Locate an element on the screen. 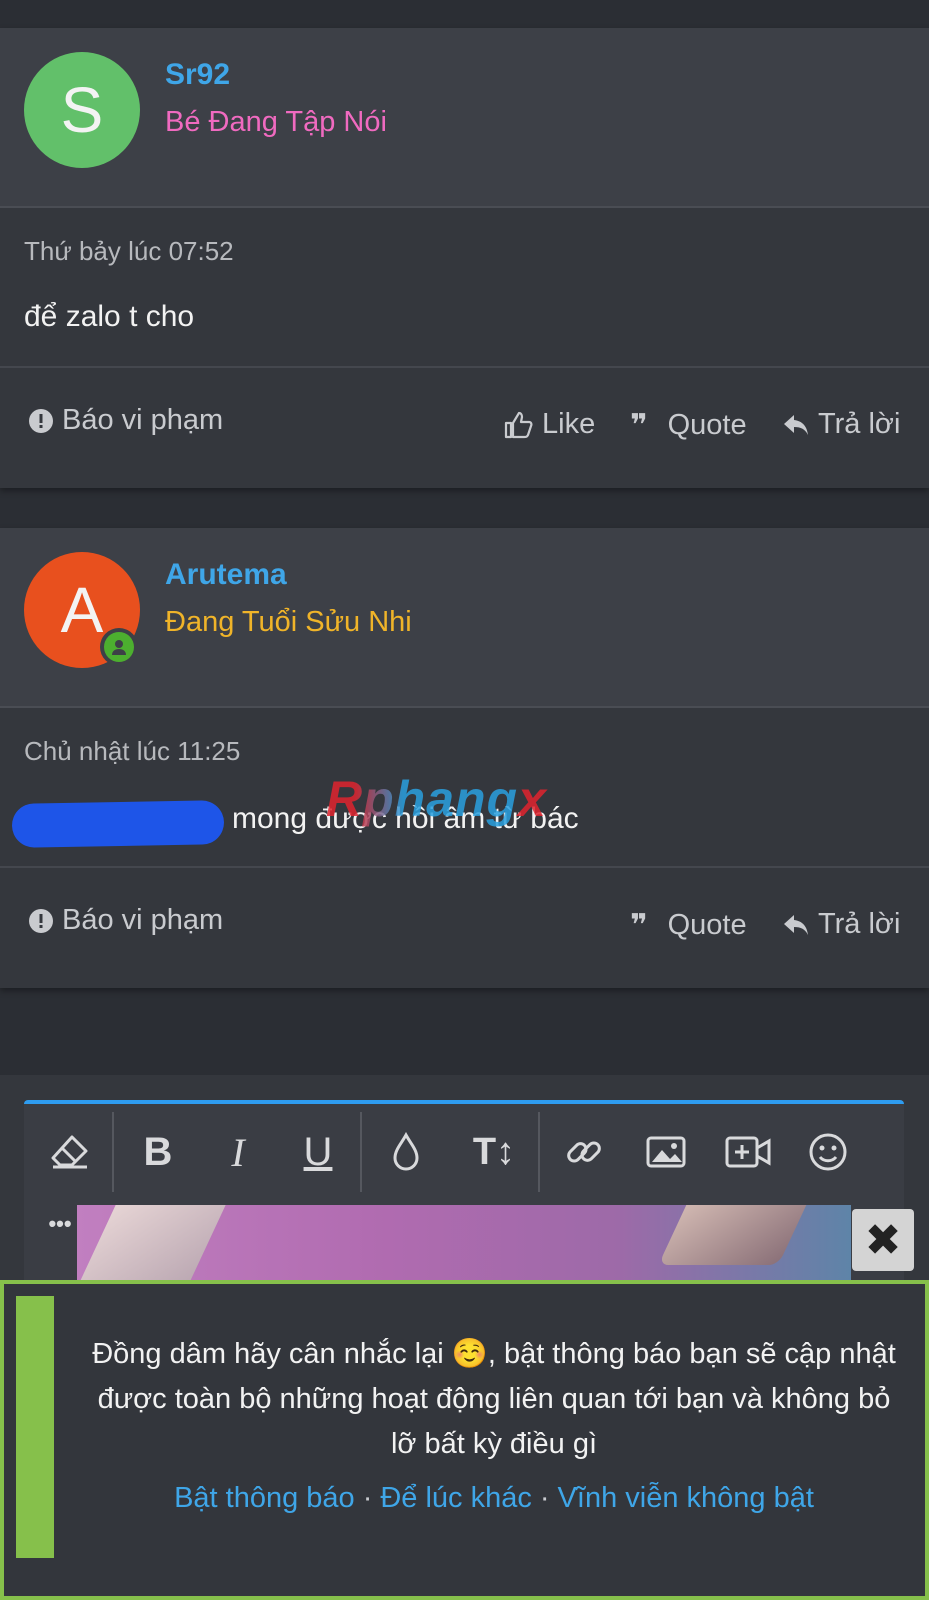 This screenshot has height=1600, width=929. post-timestamp: Chủ nhật lúc 11:25 is located at coordinates (132, 751).